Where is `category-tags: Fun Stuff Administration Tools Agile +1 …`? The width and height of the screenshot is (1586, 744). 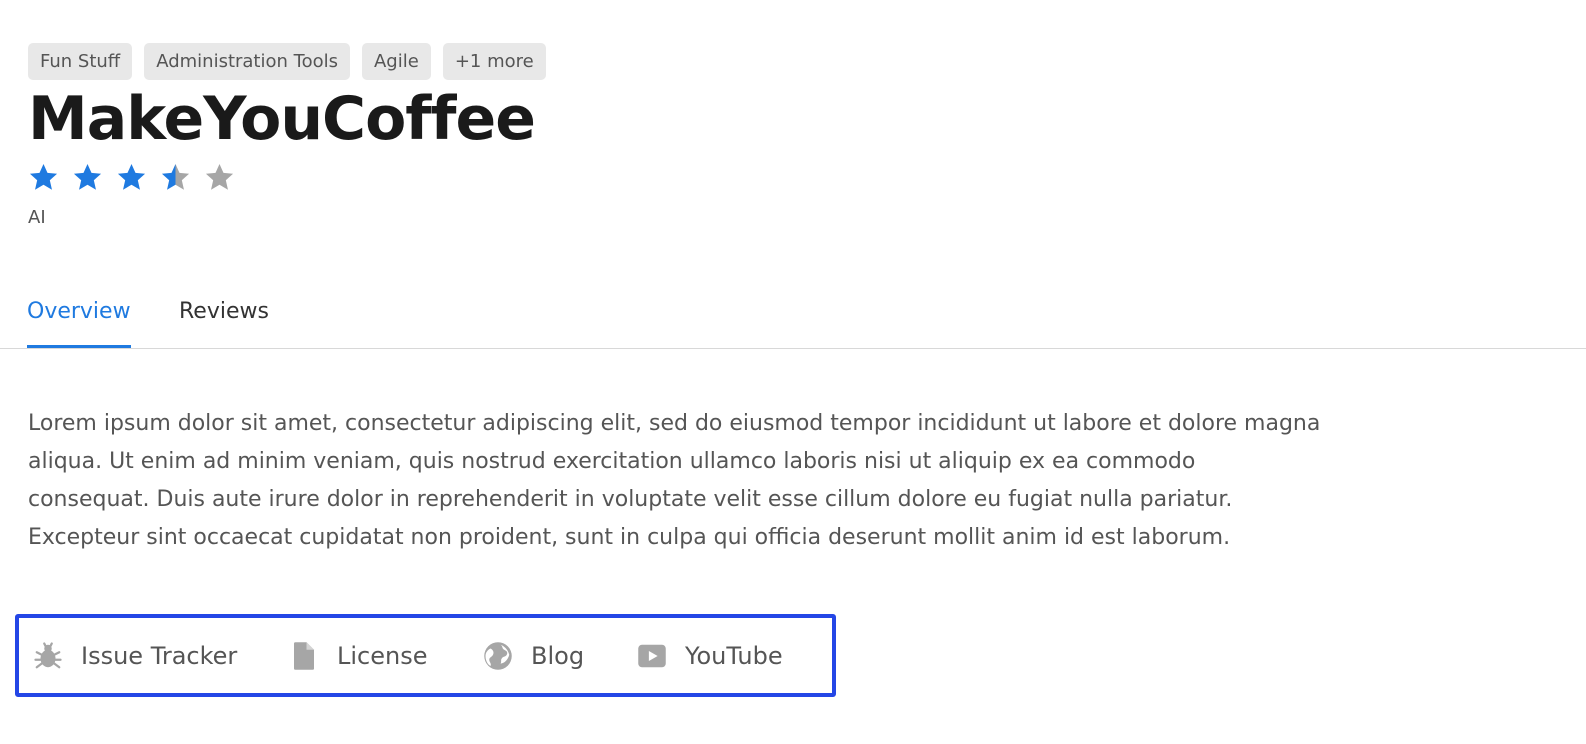
category-tags: Fun Stuff Administration Tools Agile +1 … is located at coordinates (287, 61).